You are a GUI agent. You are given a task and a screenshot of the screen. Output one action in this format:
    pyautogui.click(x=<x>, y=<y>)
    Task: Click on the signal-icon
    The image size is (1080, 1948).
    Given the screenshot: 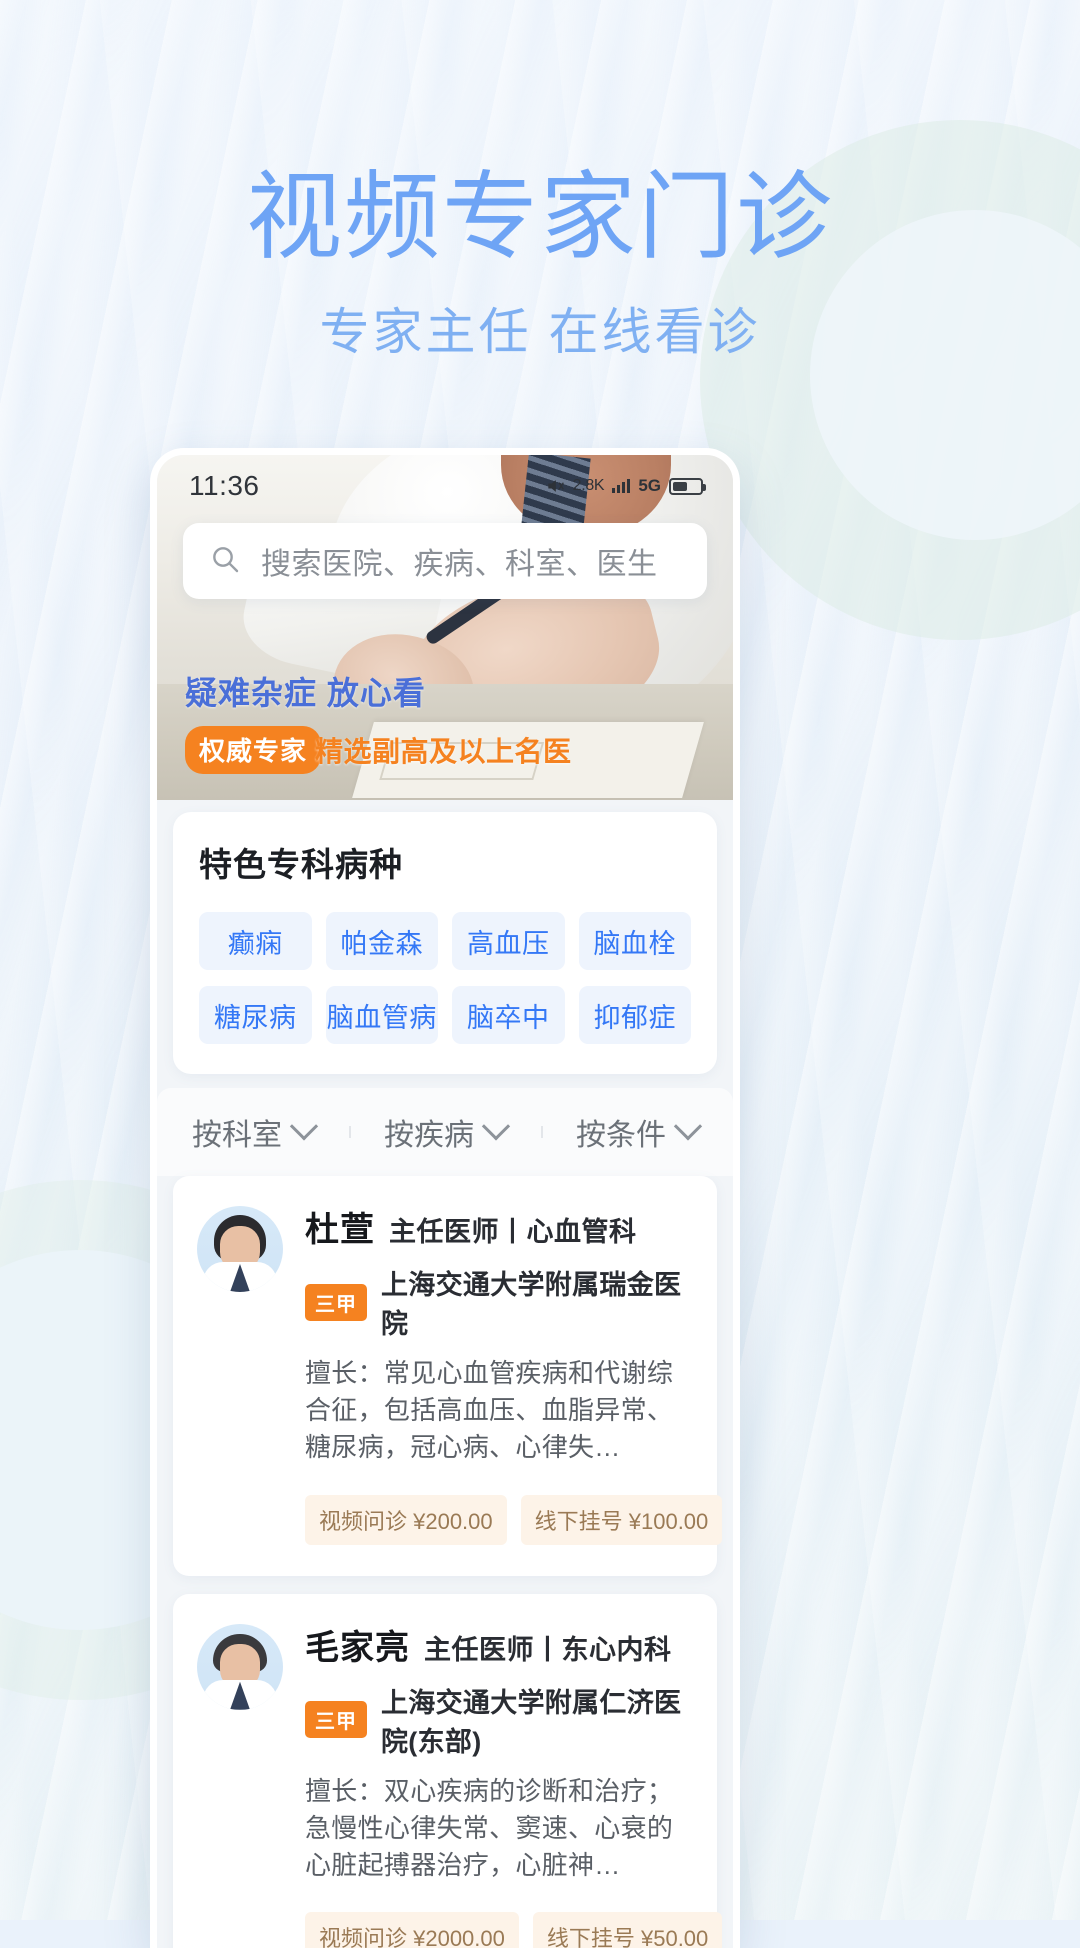 What is the action you would take?
    pyautogui.click(x=621, y=486)
    